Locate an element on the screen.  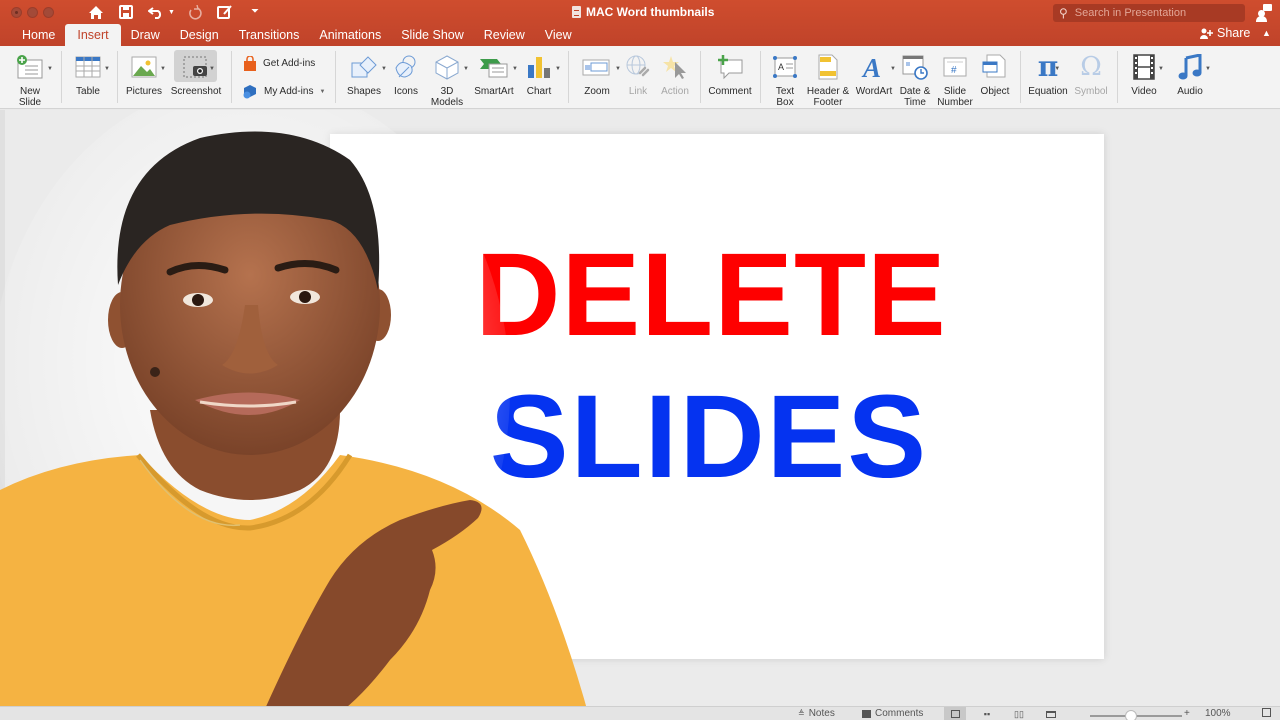
my-addins-button: My Add-ins ▼ is located at coordinates (284, 91).